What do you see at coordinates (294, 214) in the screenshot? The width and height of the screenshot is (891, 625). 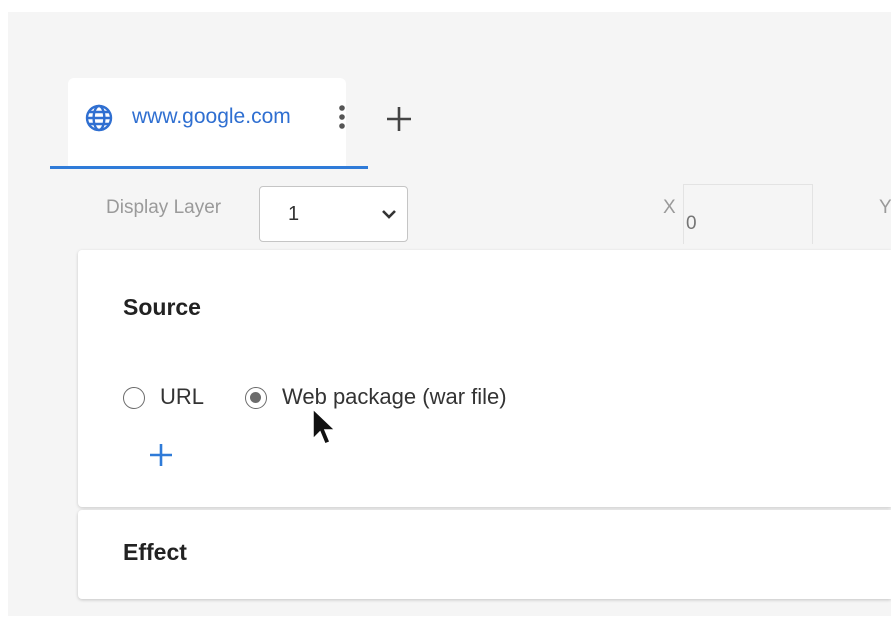 I see `display-layer-value: 1` at bounding box center [294, 214].